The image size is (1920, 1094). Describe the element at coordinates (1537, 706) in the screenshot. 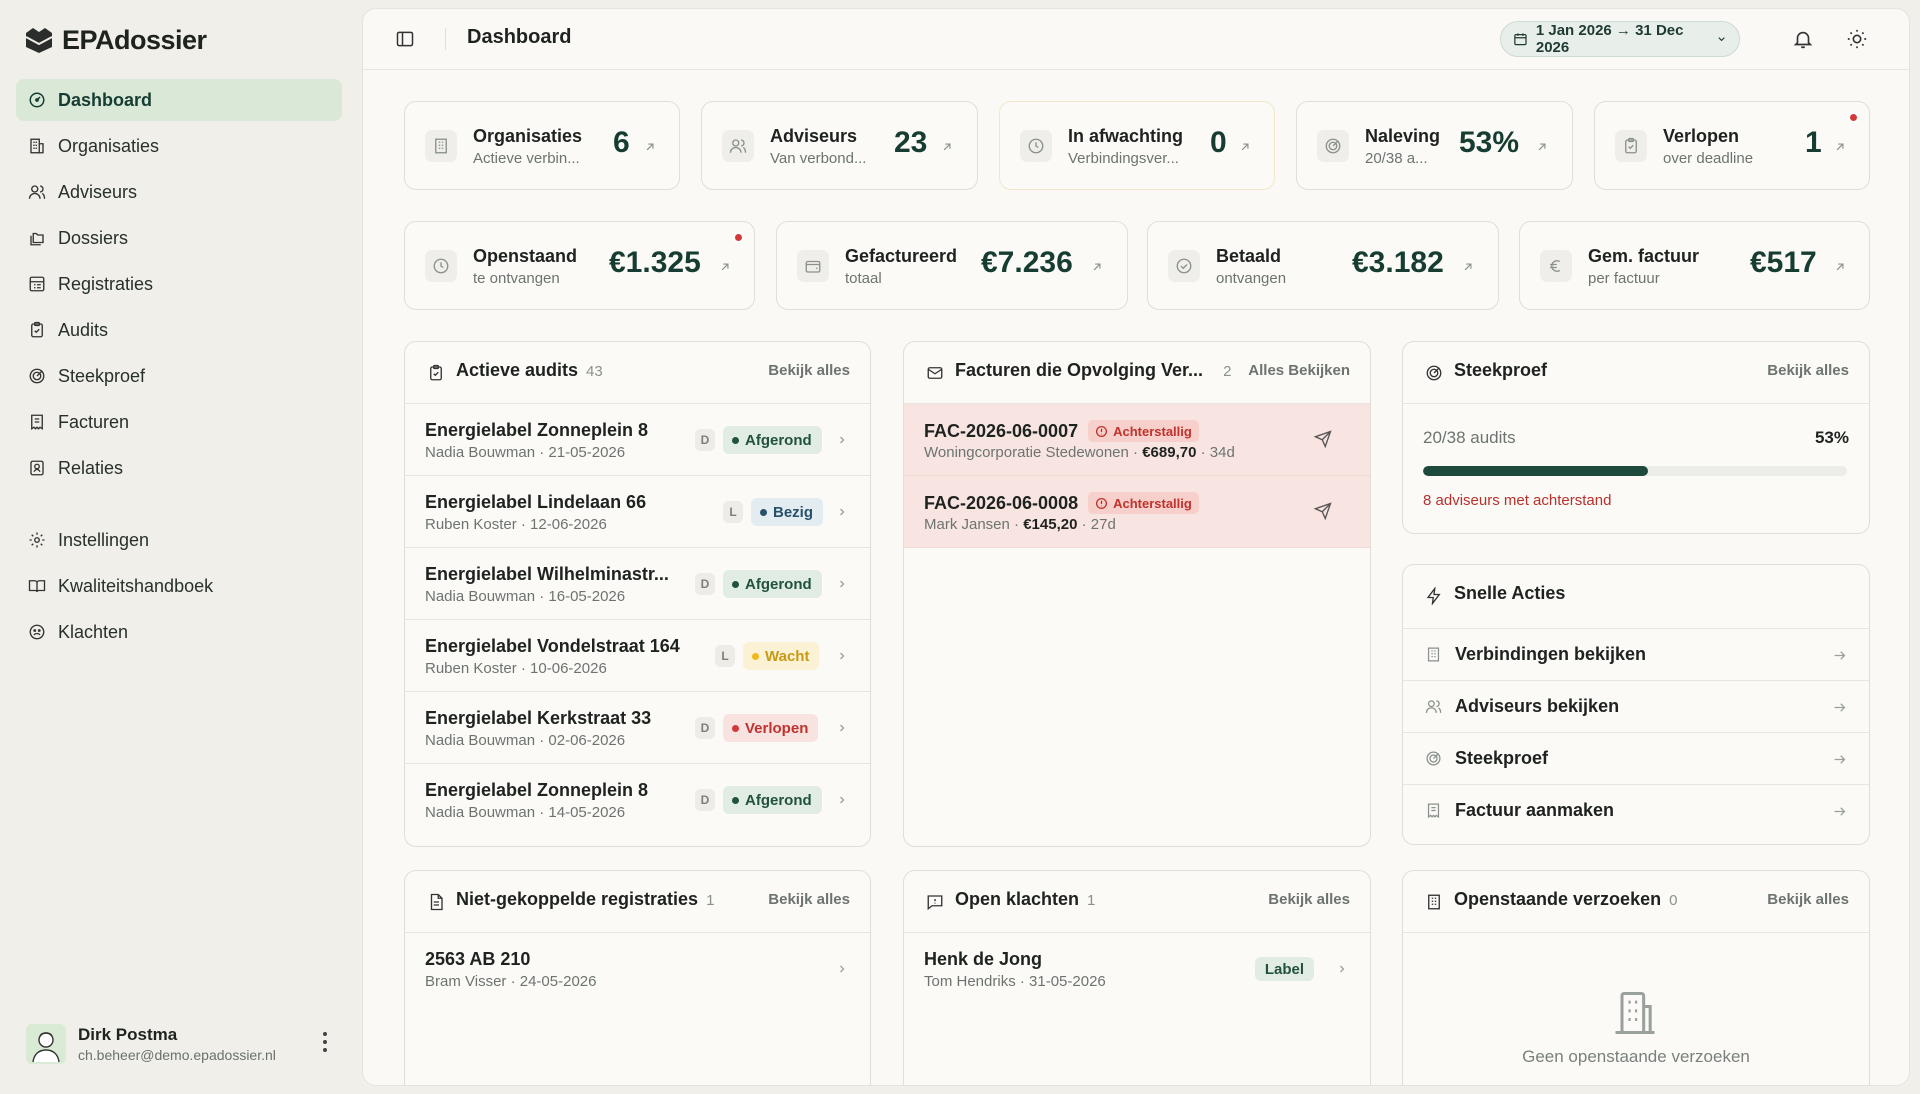

I see `quick-action-label: Adviseurs bekijken` at that location.